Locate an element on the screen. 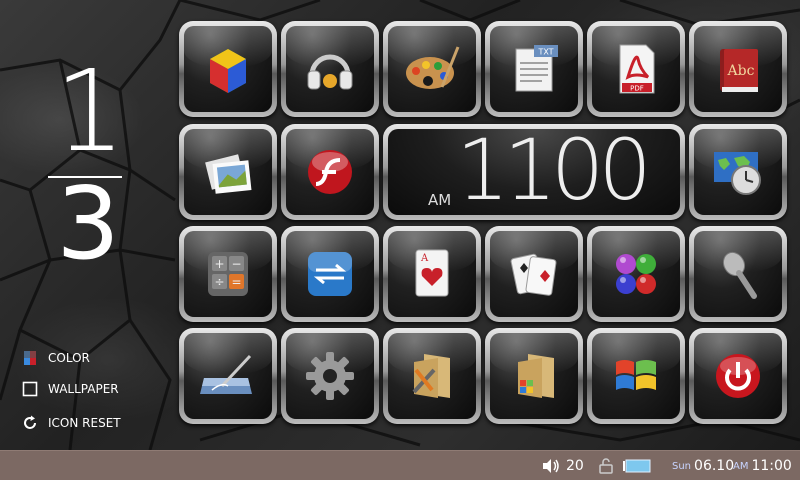  app-notepad is located at coordinates (228, 376).